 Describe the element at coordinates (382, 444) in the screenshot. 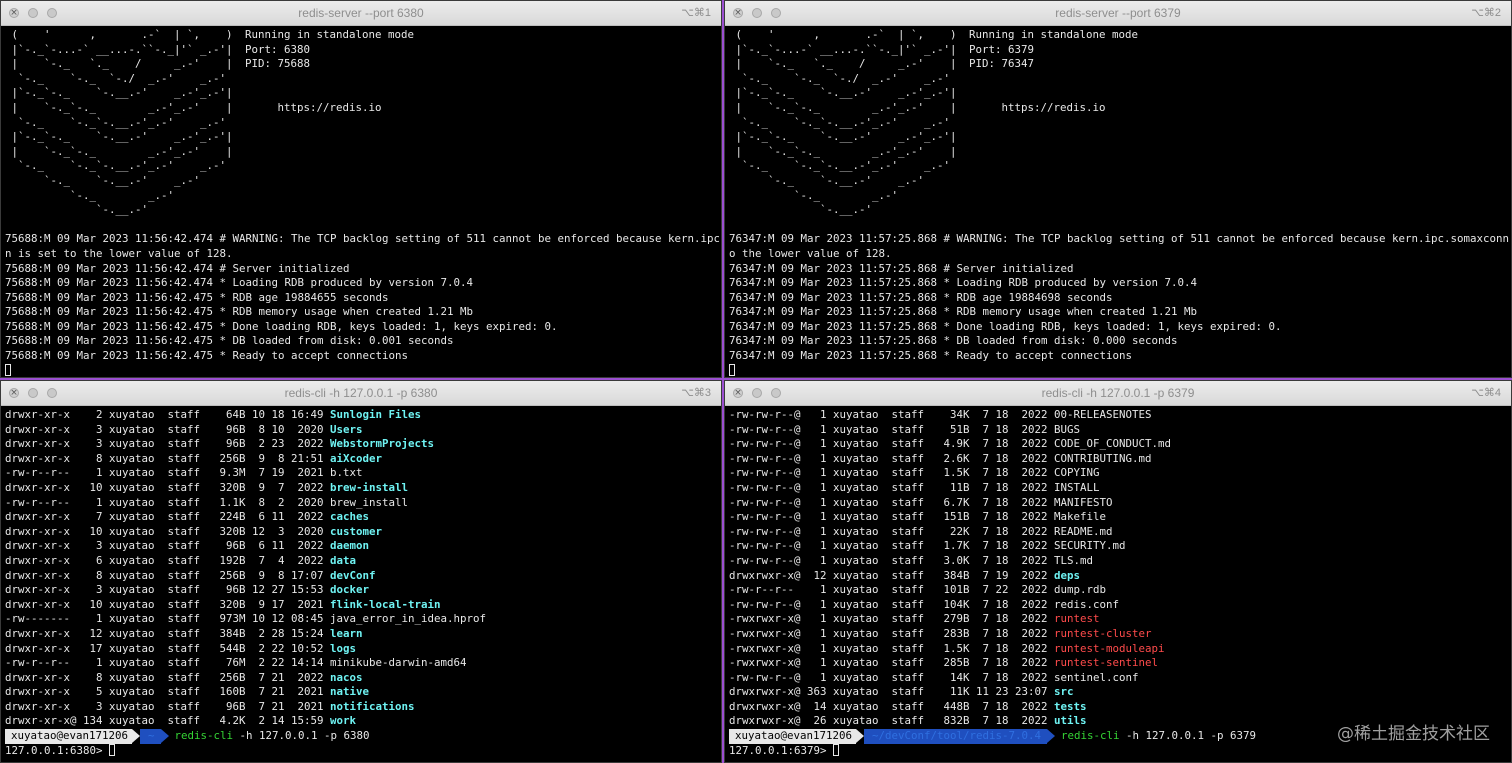

I see `file-name: WebstormProjects` at that location.